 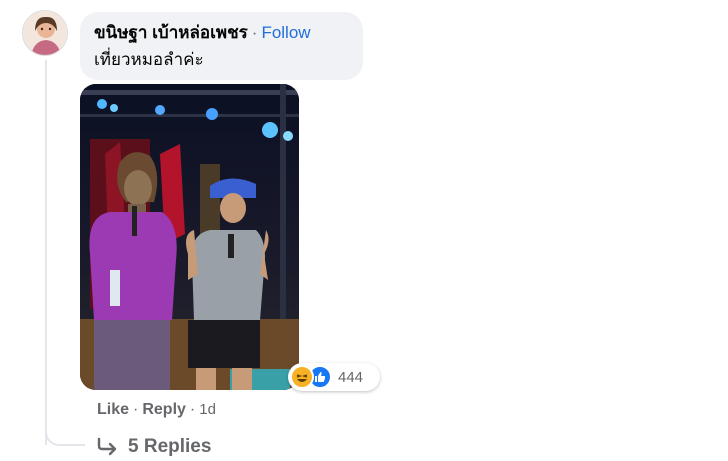 What do you see at coordinates (107, 446) in the screenshot?
I see `reply-arrow-icon` at bounding box center [107, 446].